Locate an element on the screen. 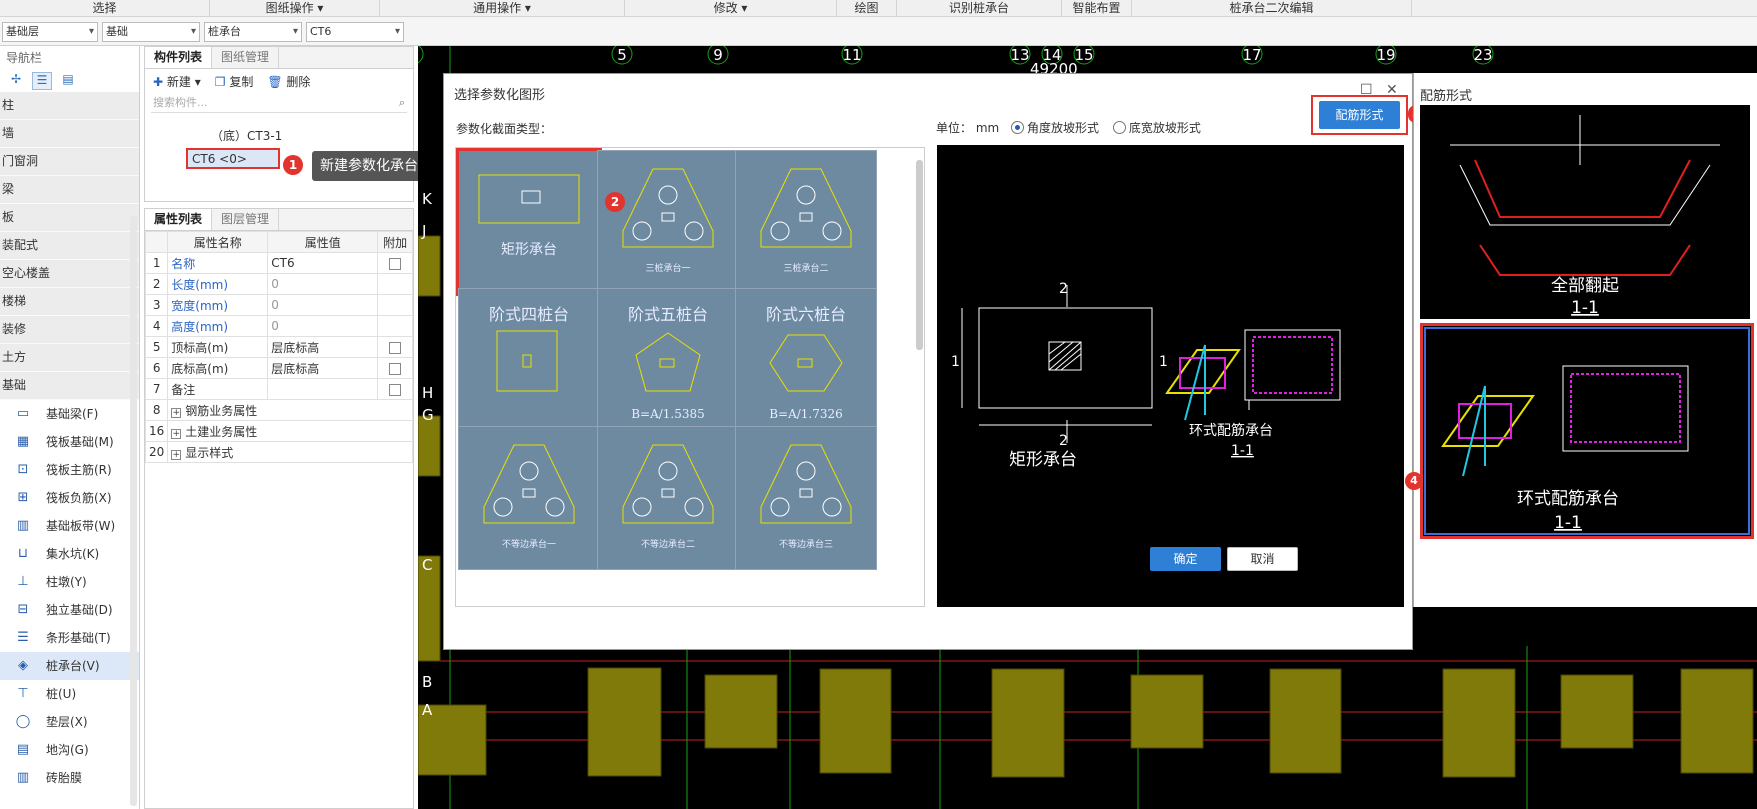  nav-category: 基础 is located at coordinates (69, 386).